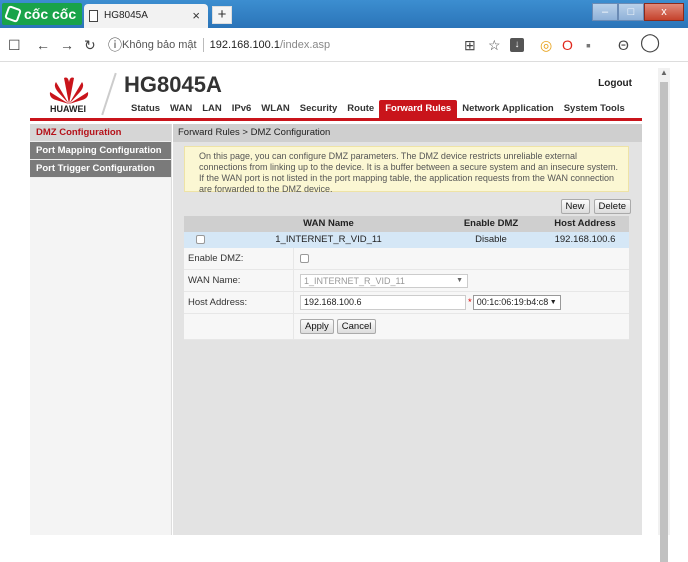 The image size is (688, 562). I want to click on forward-arrow-icon: →, so click(67, 45).